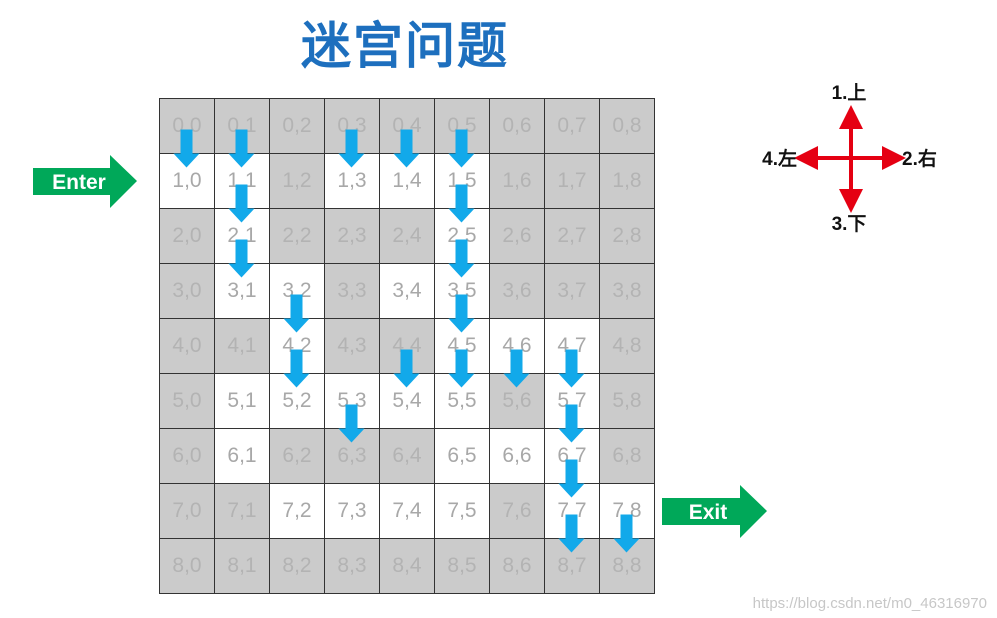 The width and height of the screenshot is (997, 618). What do you see at coordinates (627, 401) in the screenshot?
I see `maze-cell-5-8: 5,8` at bounding box center [627, 401].